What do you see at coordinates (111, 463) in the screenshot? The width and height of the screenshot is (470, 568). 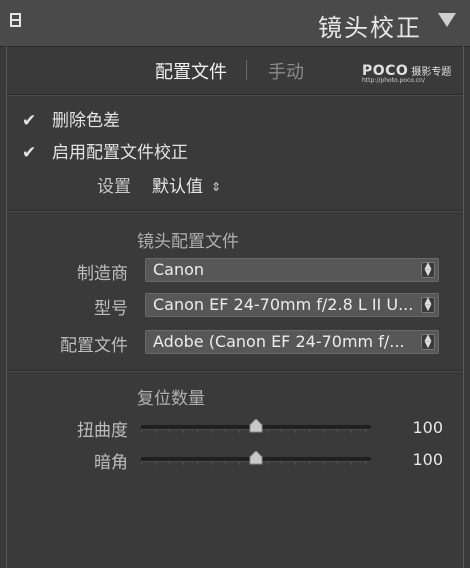 I see `vignetting-label: 暗角` at bounding box center [111, 463].